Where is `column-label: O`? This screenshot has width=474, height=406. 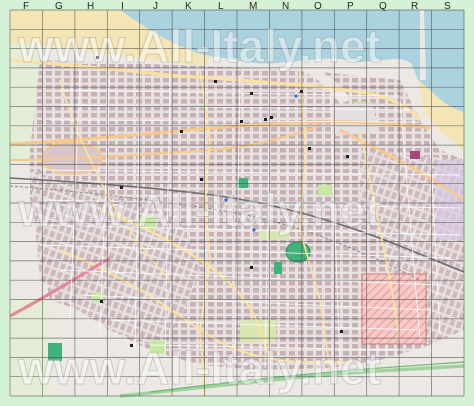 column-label: O is located at coordinates (318, 6).